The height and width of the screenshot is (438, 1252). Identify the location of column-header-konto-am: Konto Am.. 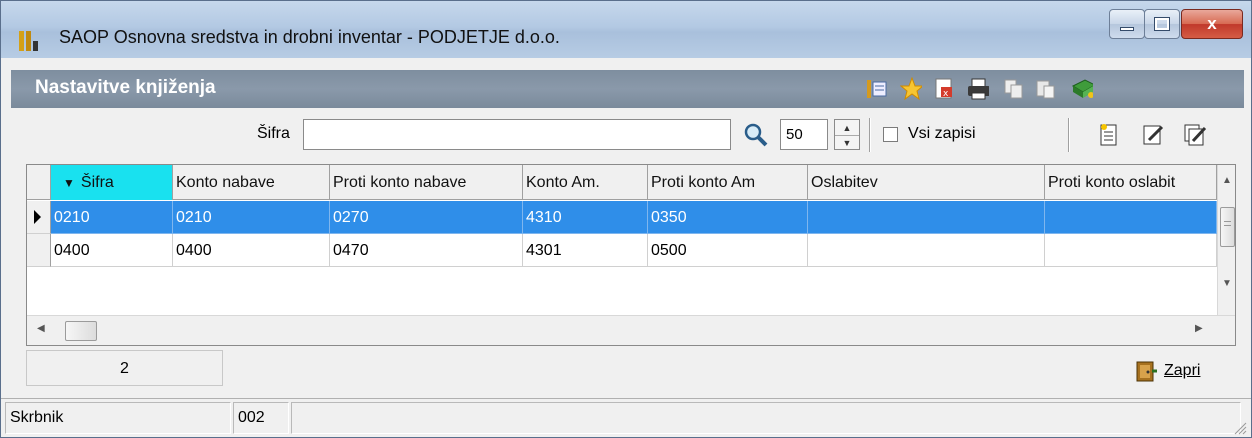
(585, 182).